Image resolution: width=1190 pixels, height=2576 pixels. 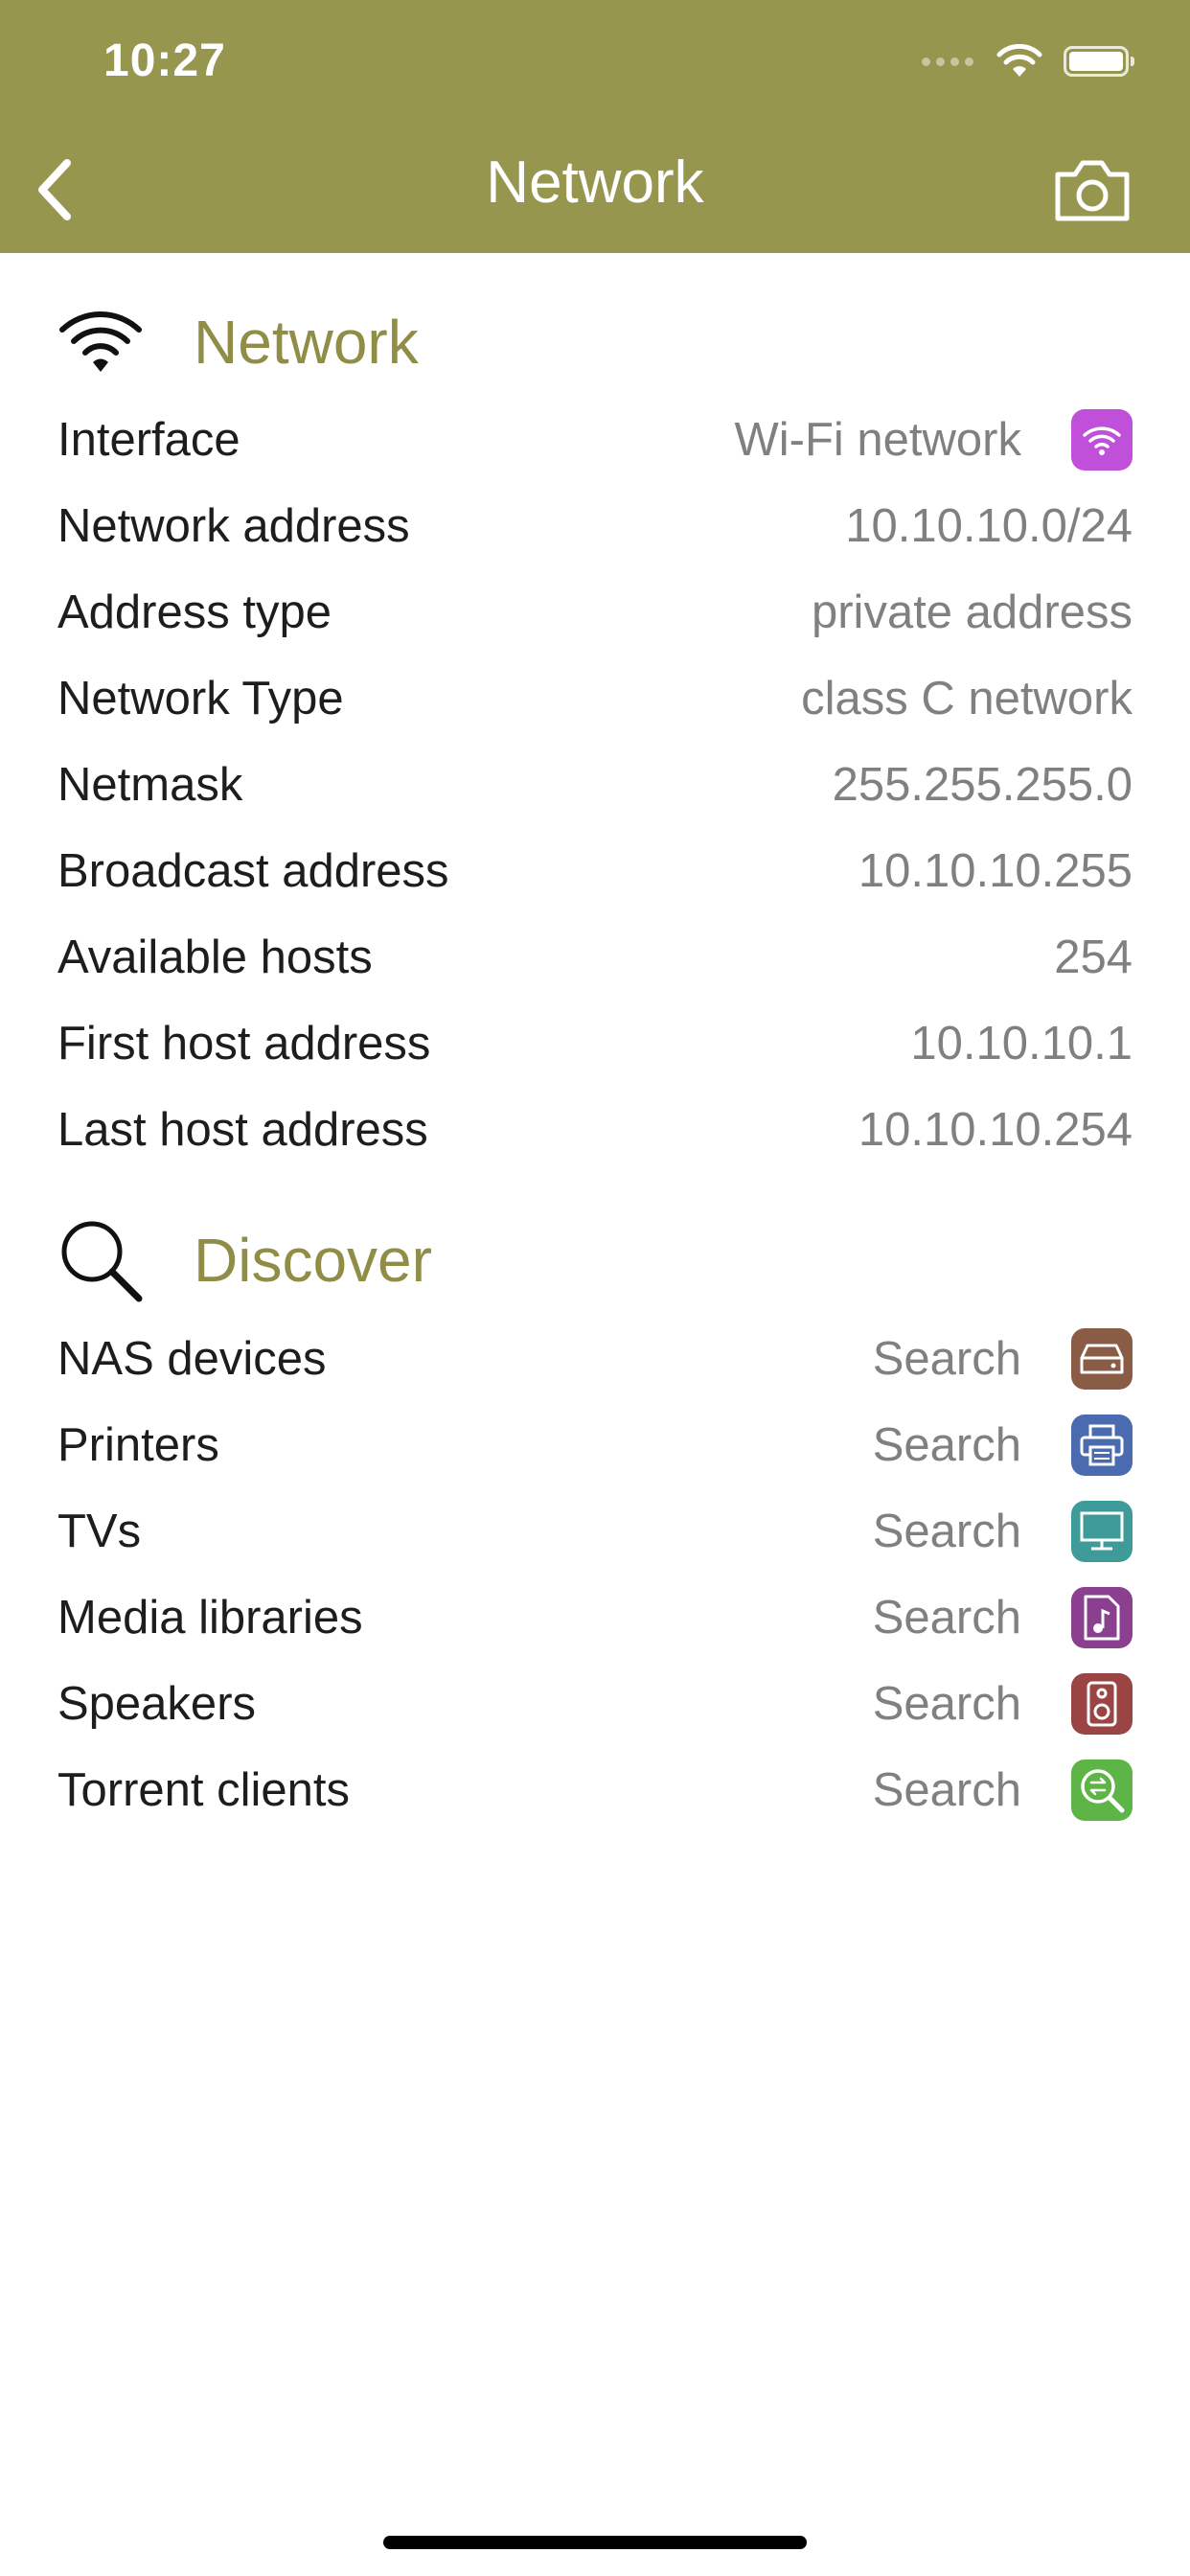 I want to click on search-icon, so click(x=101, y=1260).